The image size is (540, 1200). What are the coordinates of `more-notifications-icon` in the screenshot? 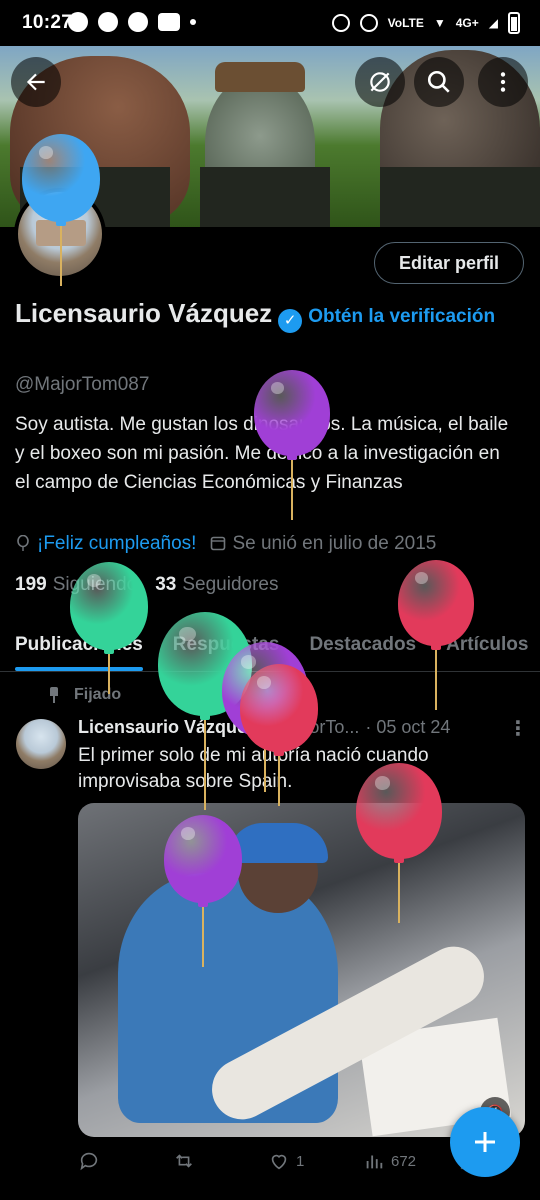 It's located at (193, 22).